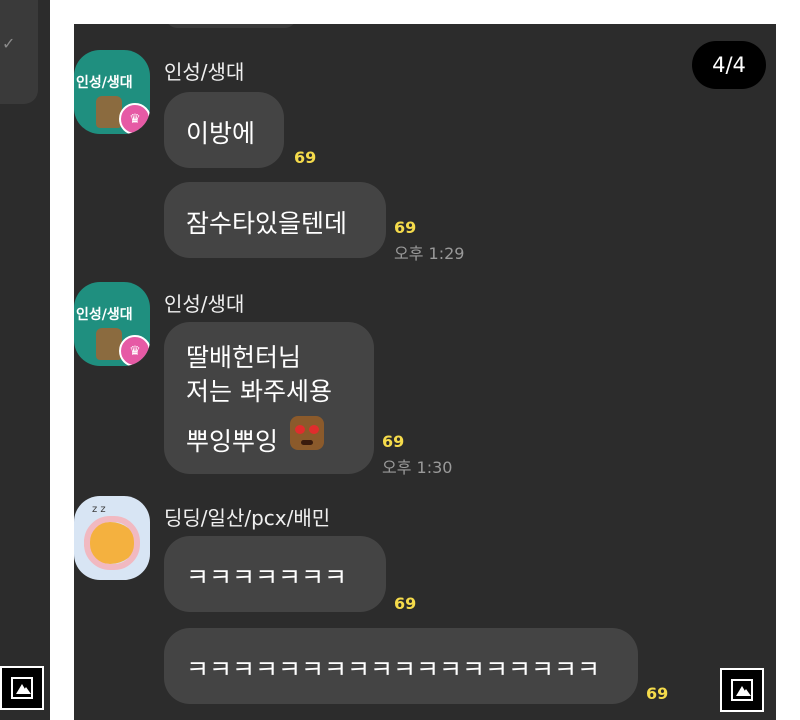 The image size is (800, 720). What do you see at coordinates (729, 65) in the screenshot?
I see `image-counter: 4/4` at bounding box center [729, 65].